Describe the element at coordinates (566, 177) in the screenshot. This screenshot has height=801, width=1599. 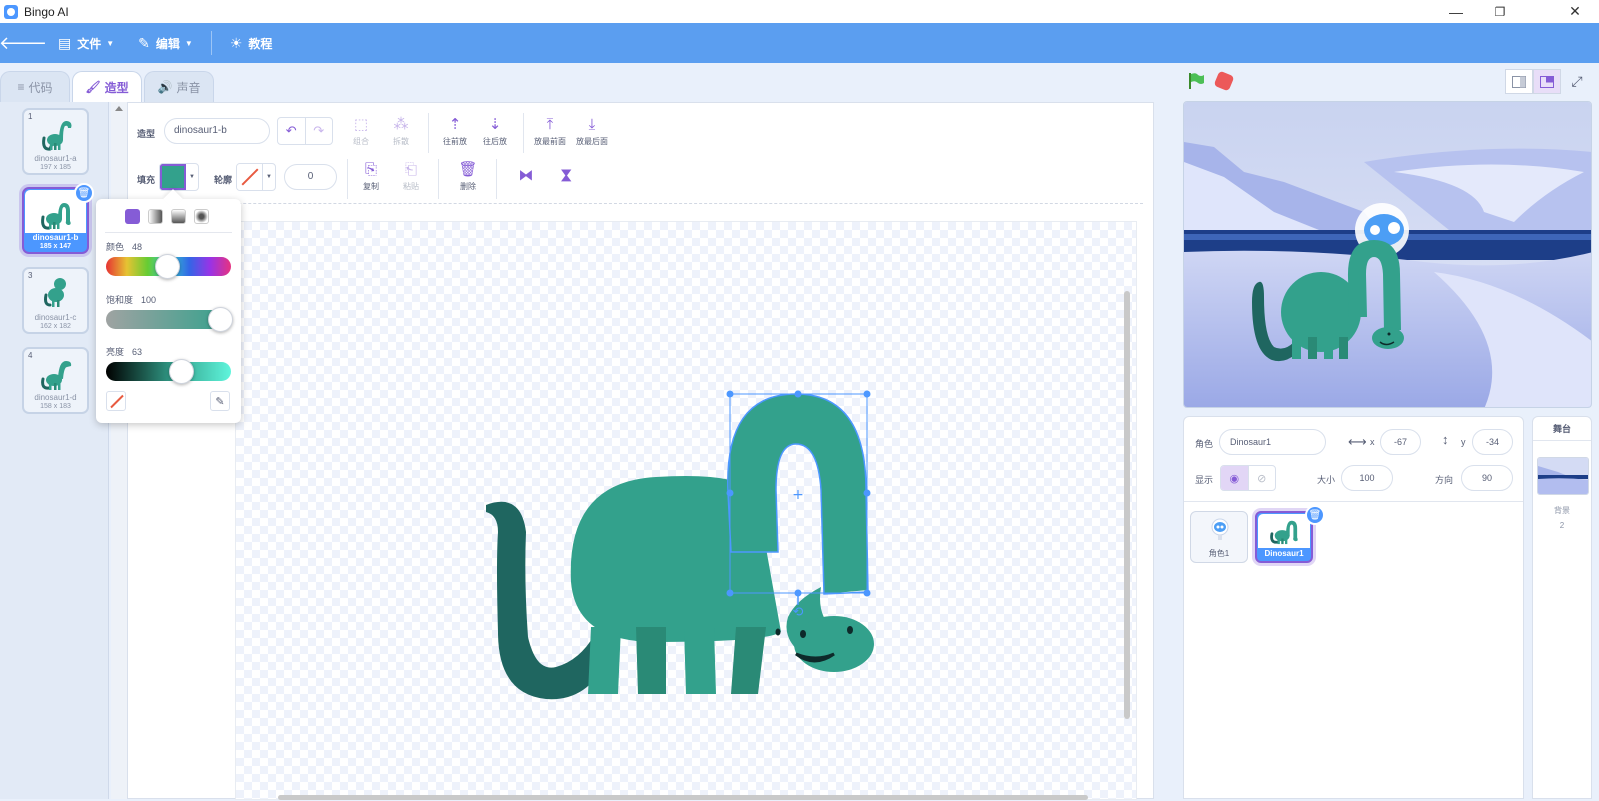
I see `flip-vertical-button: ⧓` at that location.